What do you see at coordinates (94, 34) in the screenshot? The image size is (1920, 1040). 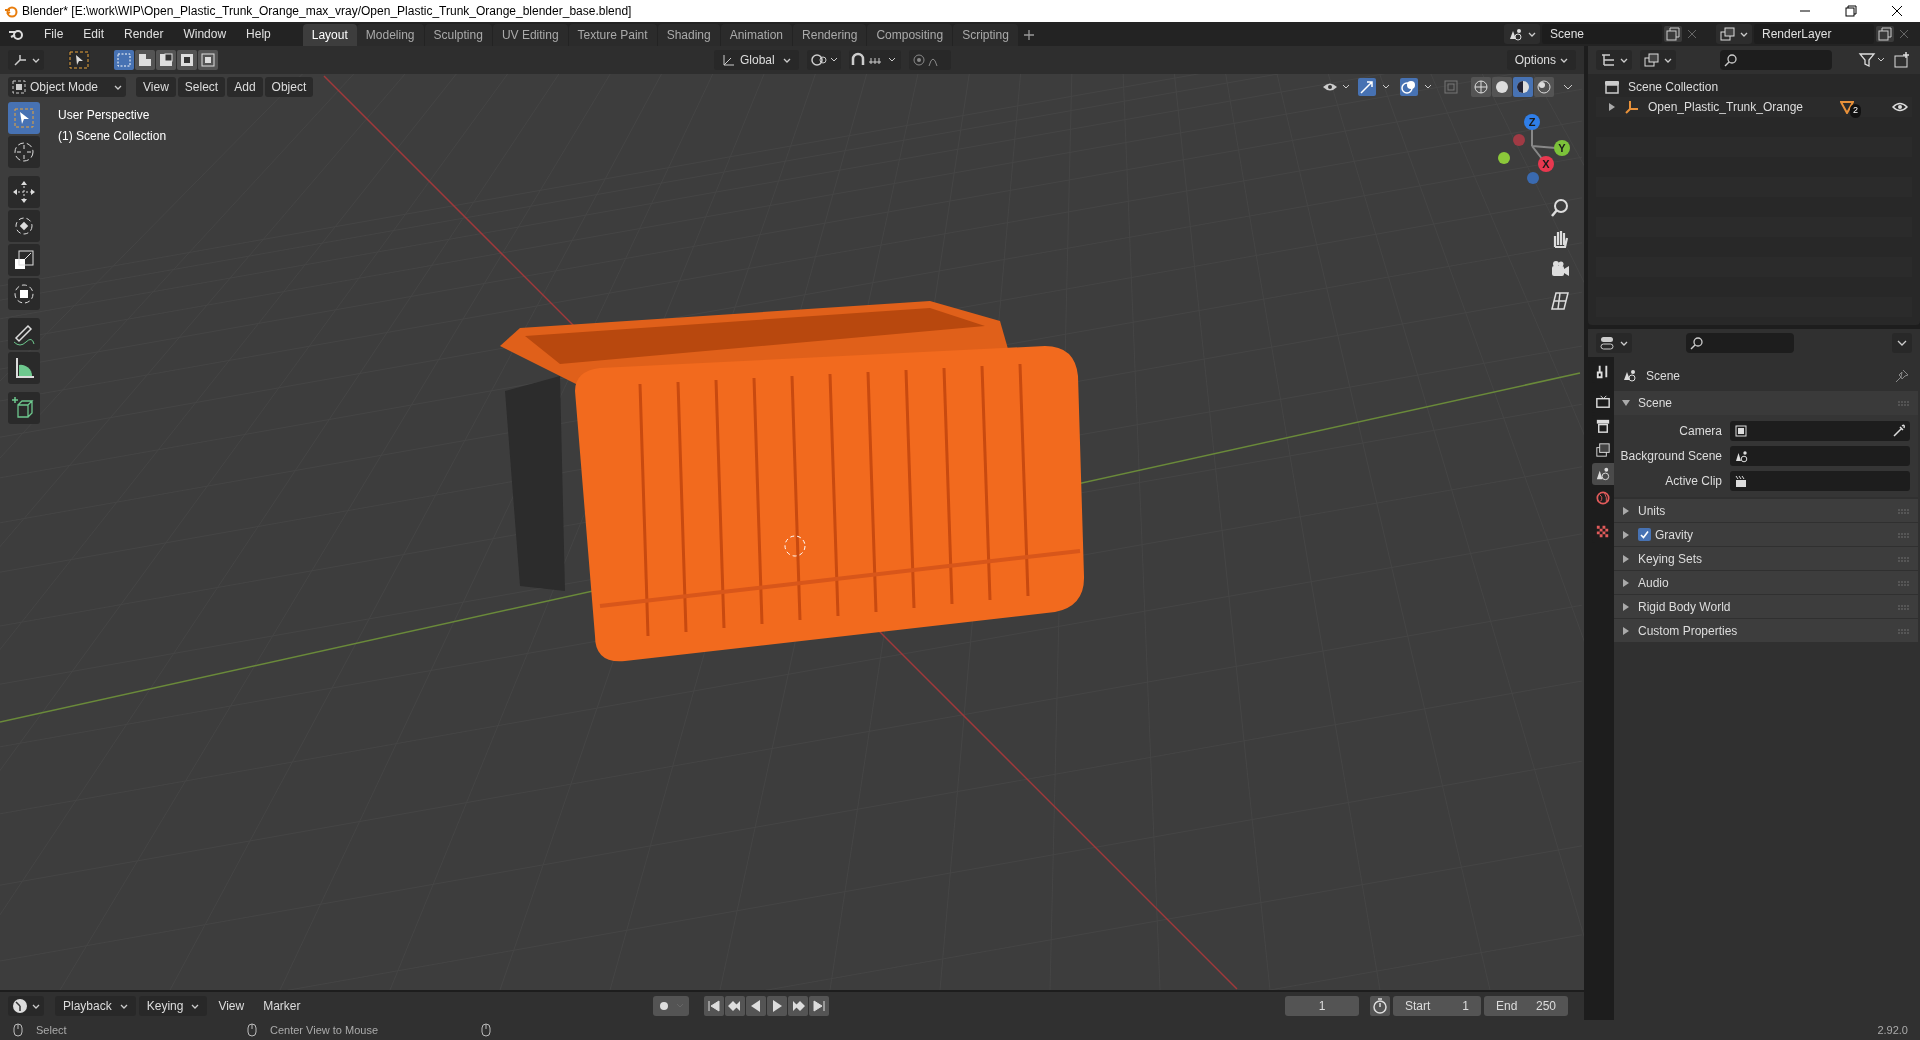 I see `menu-item: Edit` at bounding box center [94, 34].